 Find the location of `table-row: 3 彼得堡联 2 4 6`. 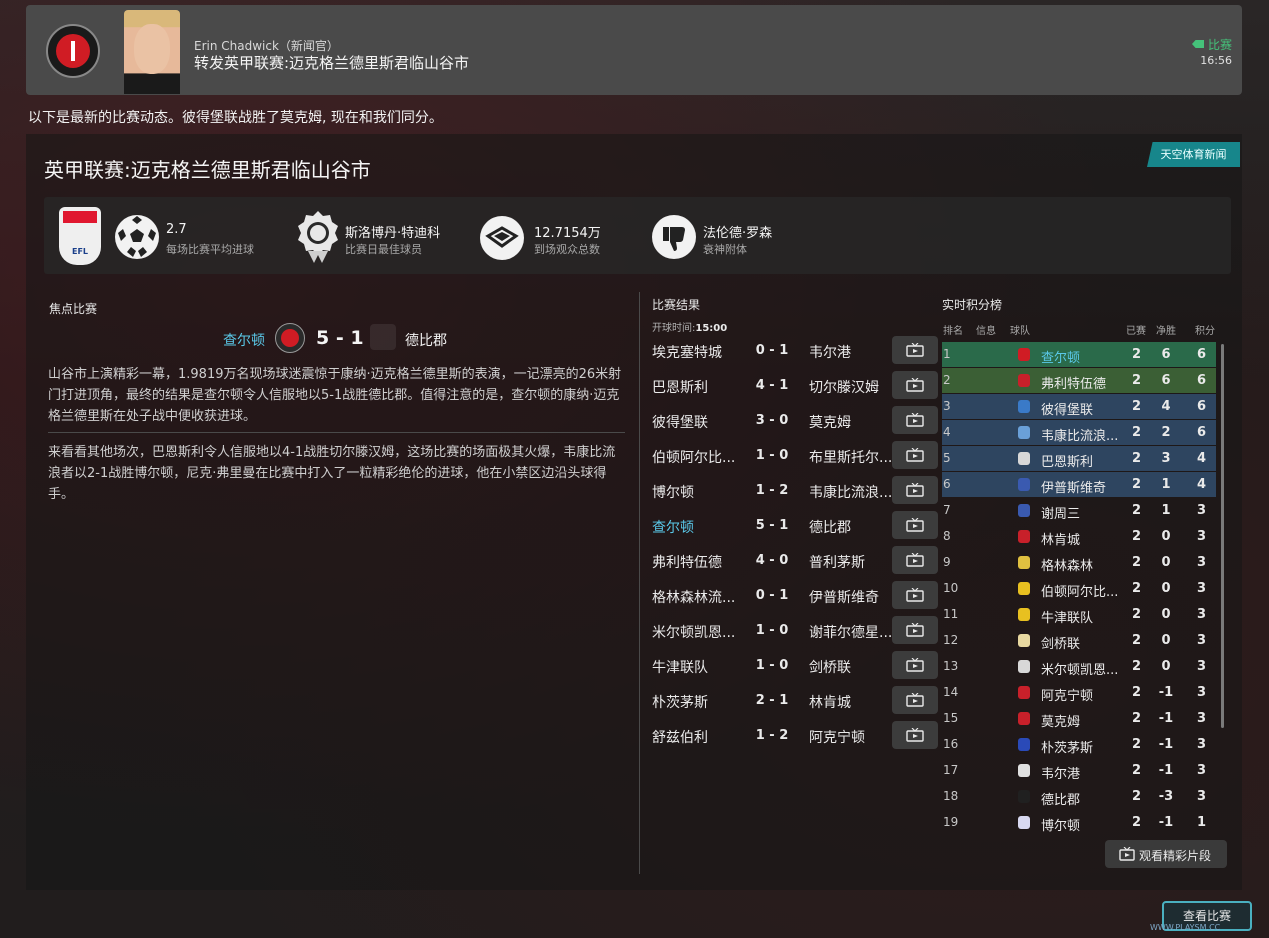

table-row: 3 彼得堡联 2 4 6 is located at coordinates (1079, 406).